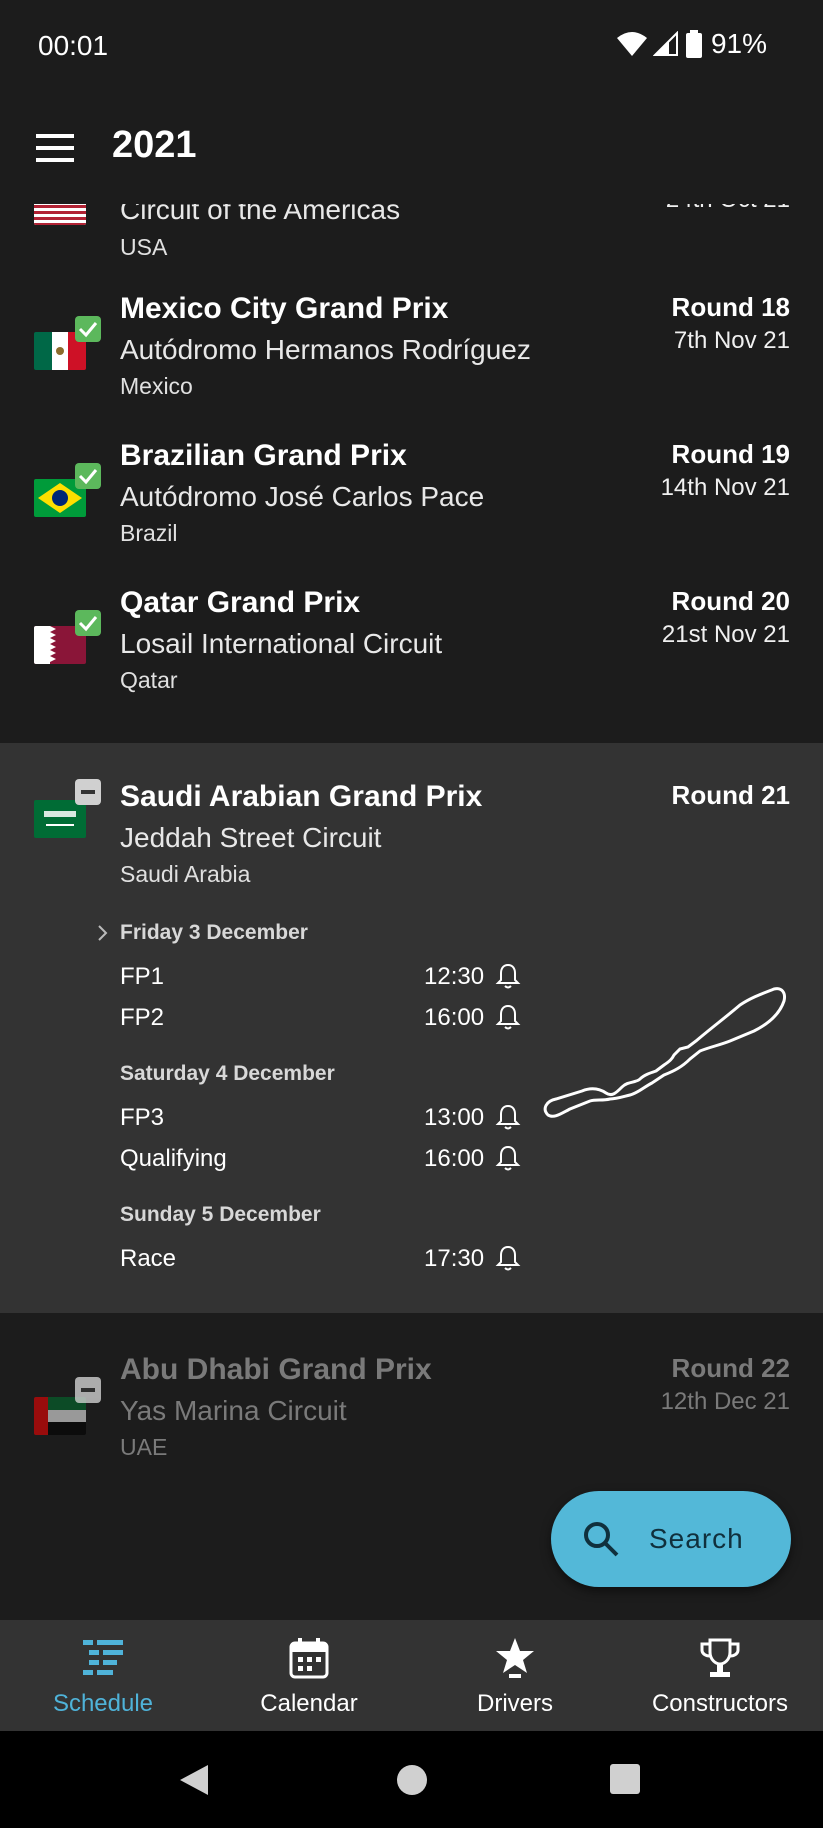  What do you see at coordinates (220, 1214) in the screenshot?
I see `day-header: Sunday 5 December` at bounding box center [220, 1214].